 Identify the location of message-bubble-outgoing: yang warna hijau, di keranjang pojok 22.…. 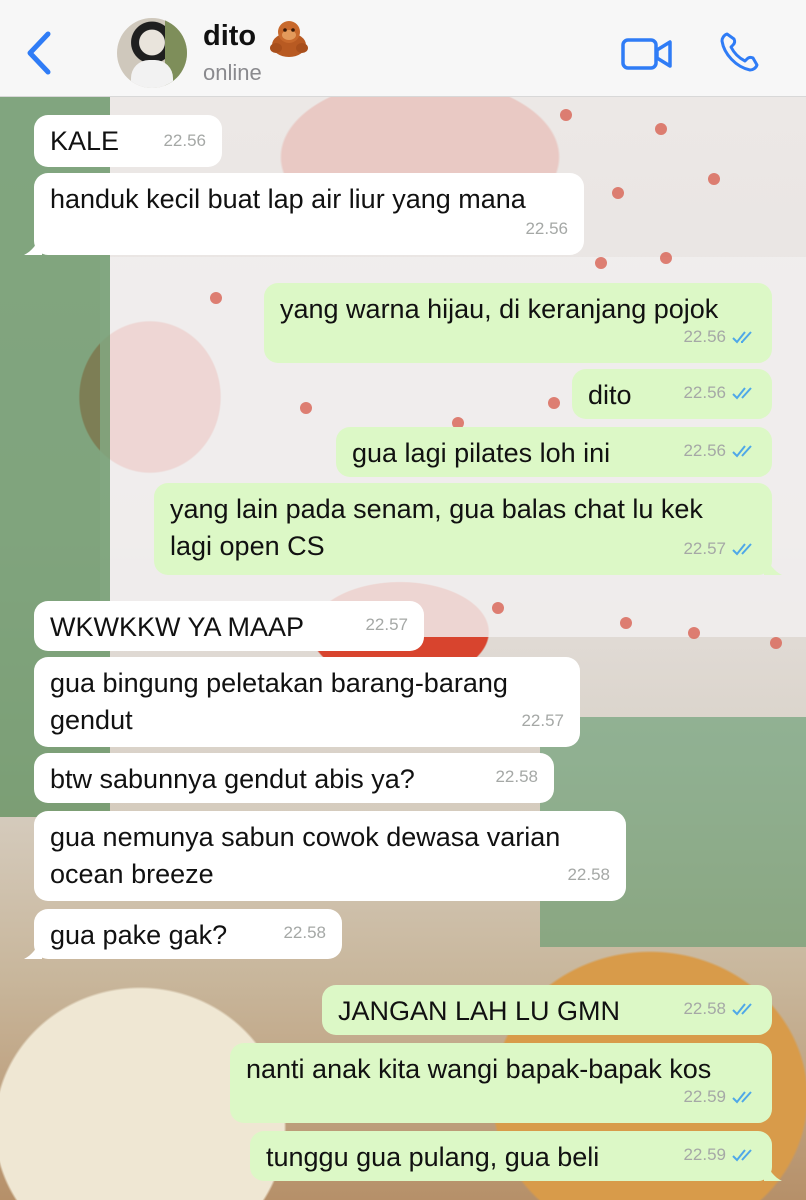
(518, 323).